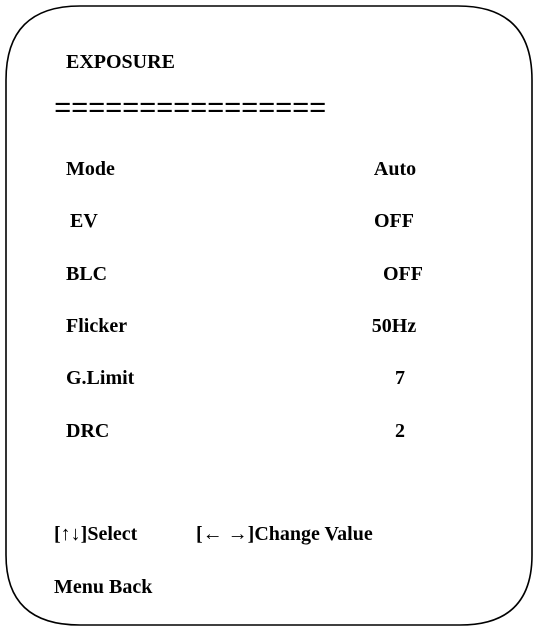 This screenshot has height=629, width=538. What do you see at coordinates (400, 378) in the screenshot?
I see `menu-item-glimit-value: 7` at bounding box center [400, 378].